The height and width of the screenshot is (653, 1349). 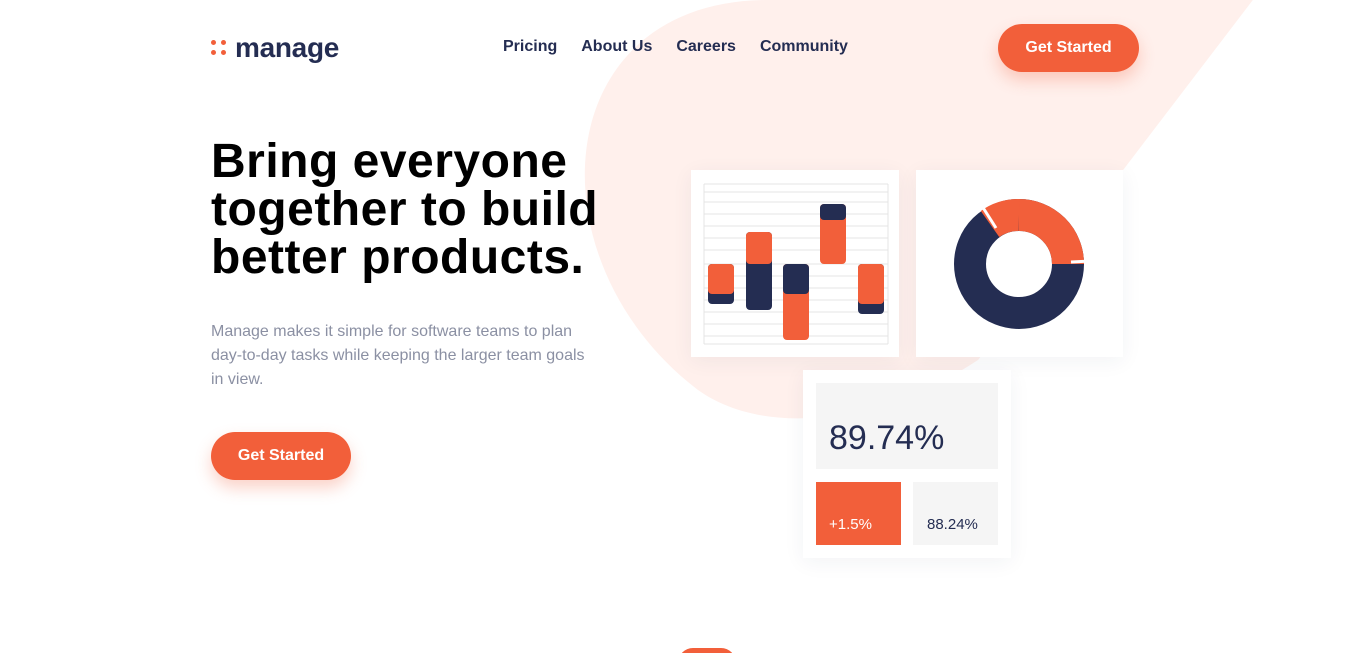 What do you see at coordinates (707, 650) in the screenshot?
I see `next-section-badge` at bounding box center [707, 650].